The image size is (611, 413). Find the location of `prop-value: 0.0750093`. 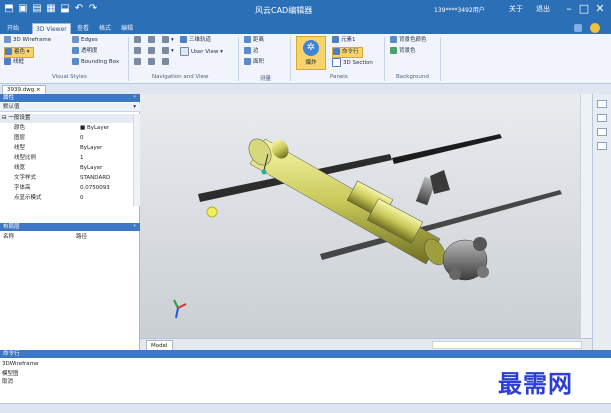

prop-value: 0.0750093 is located at coordinates (95, 188).